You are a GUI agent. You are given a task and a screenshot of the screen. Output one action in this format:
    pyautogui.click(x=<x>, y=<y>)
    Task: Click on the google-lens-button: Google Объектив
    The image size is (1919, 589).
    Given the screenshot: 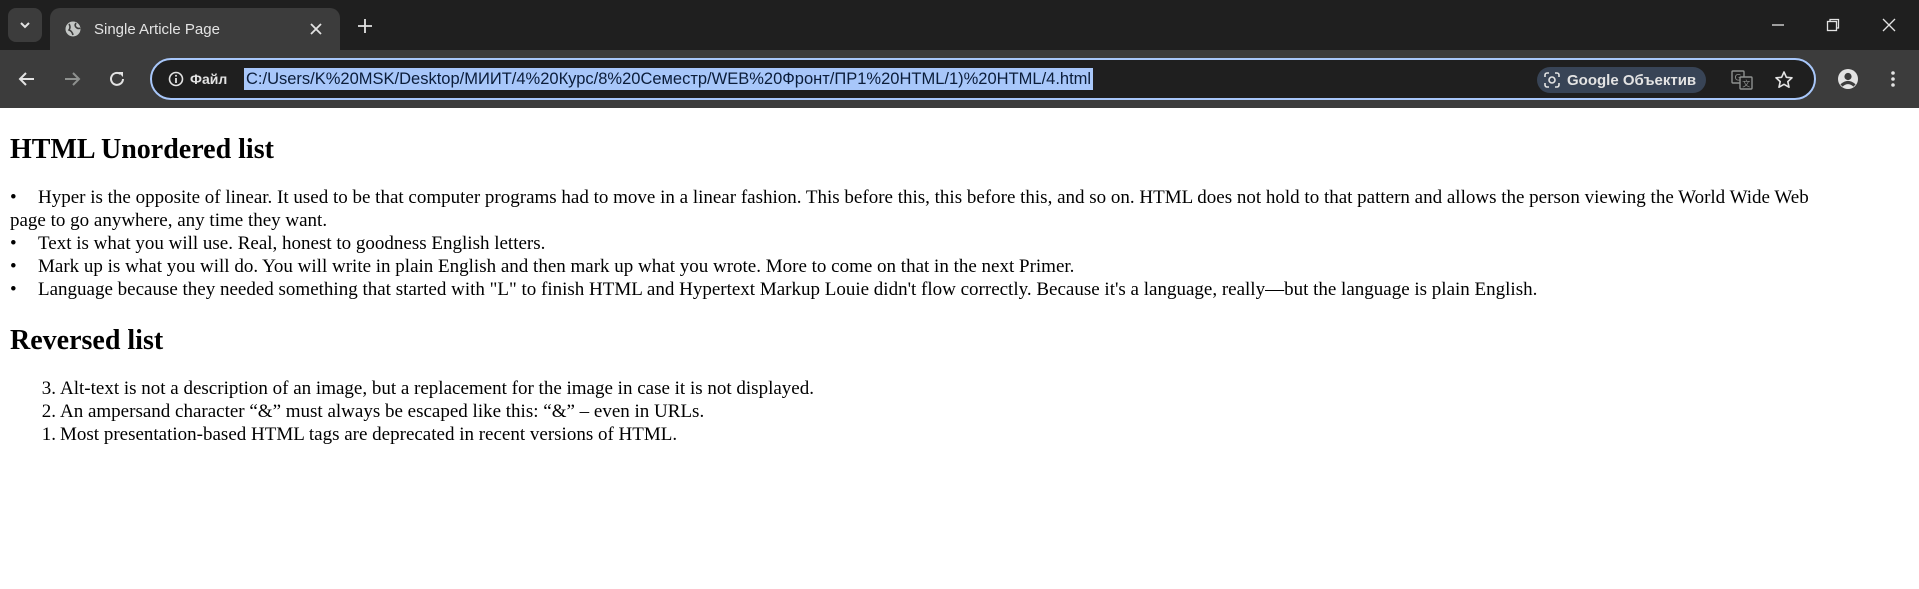 What is the action you would take?
    pyautogui.click(x=1622, y=80)
    